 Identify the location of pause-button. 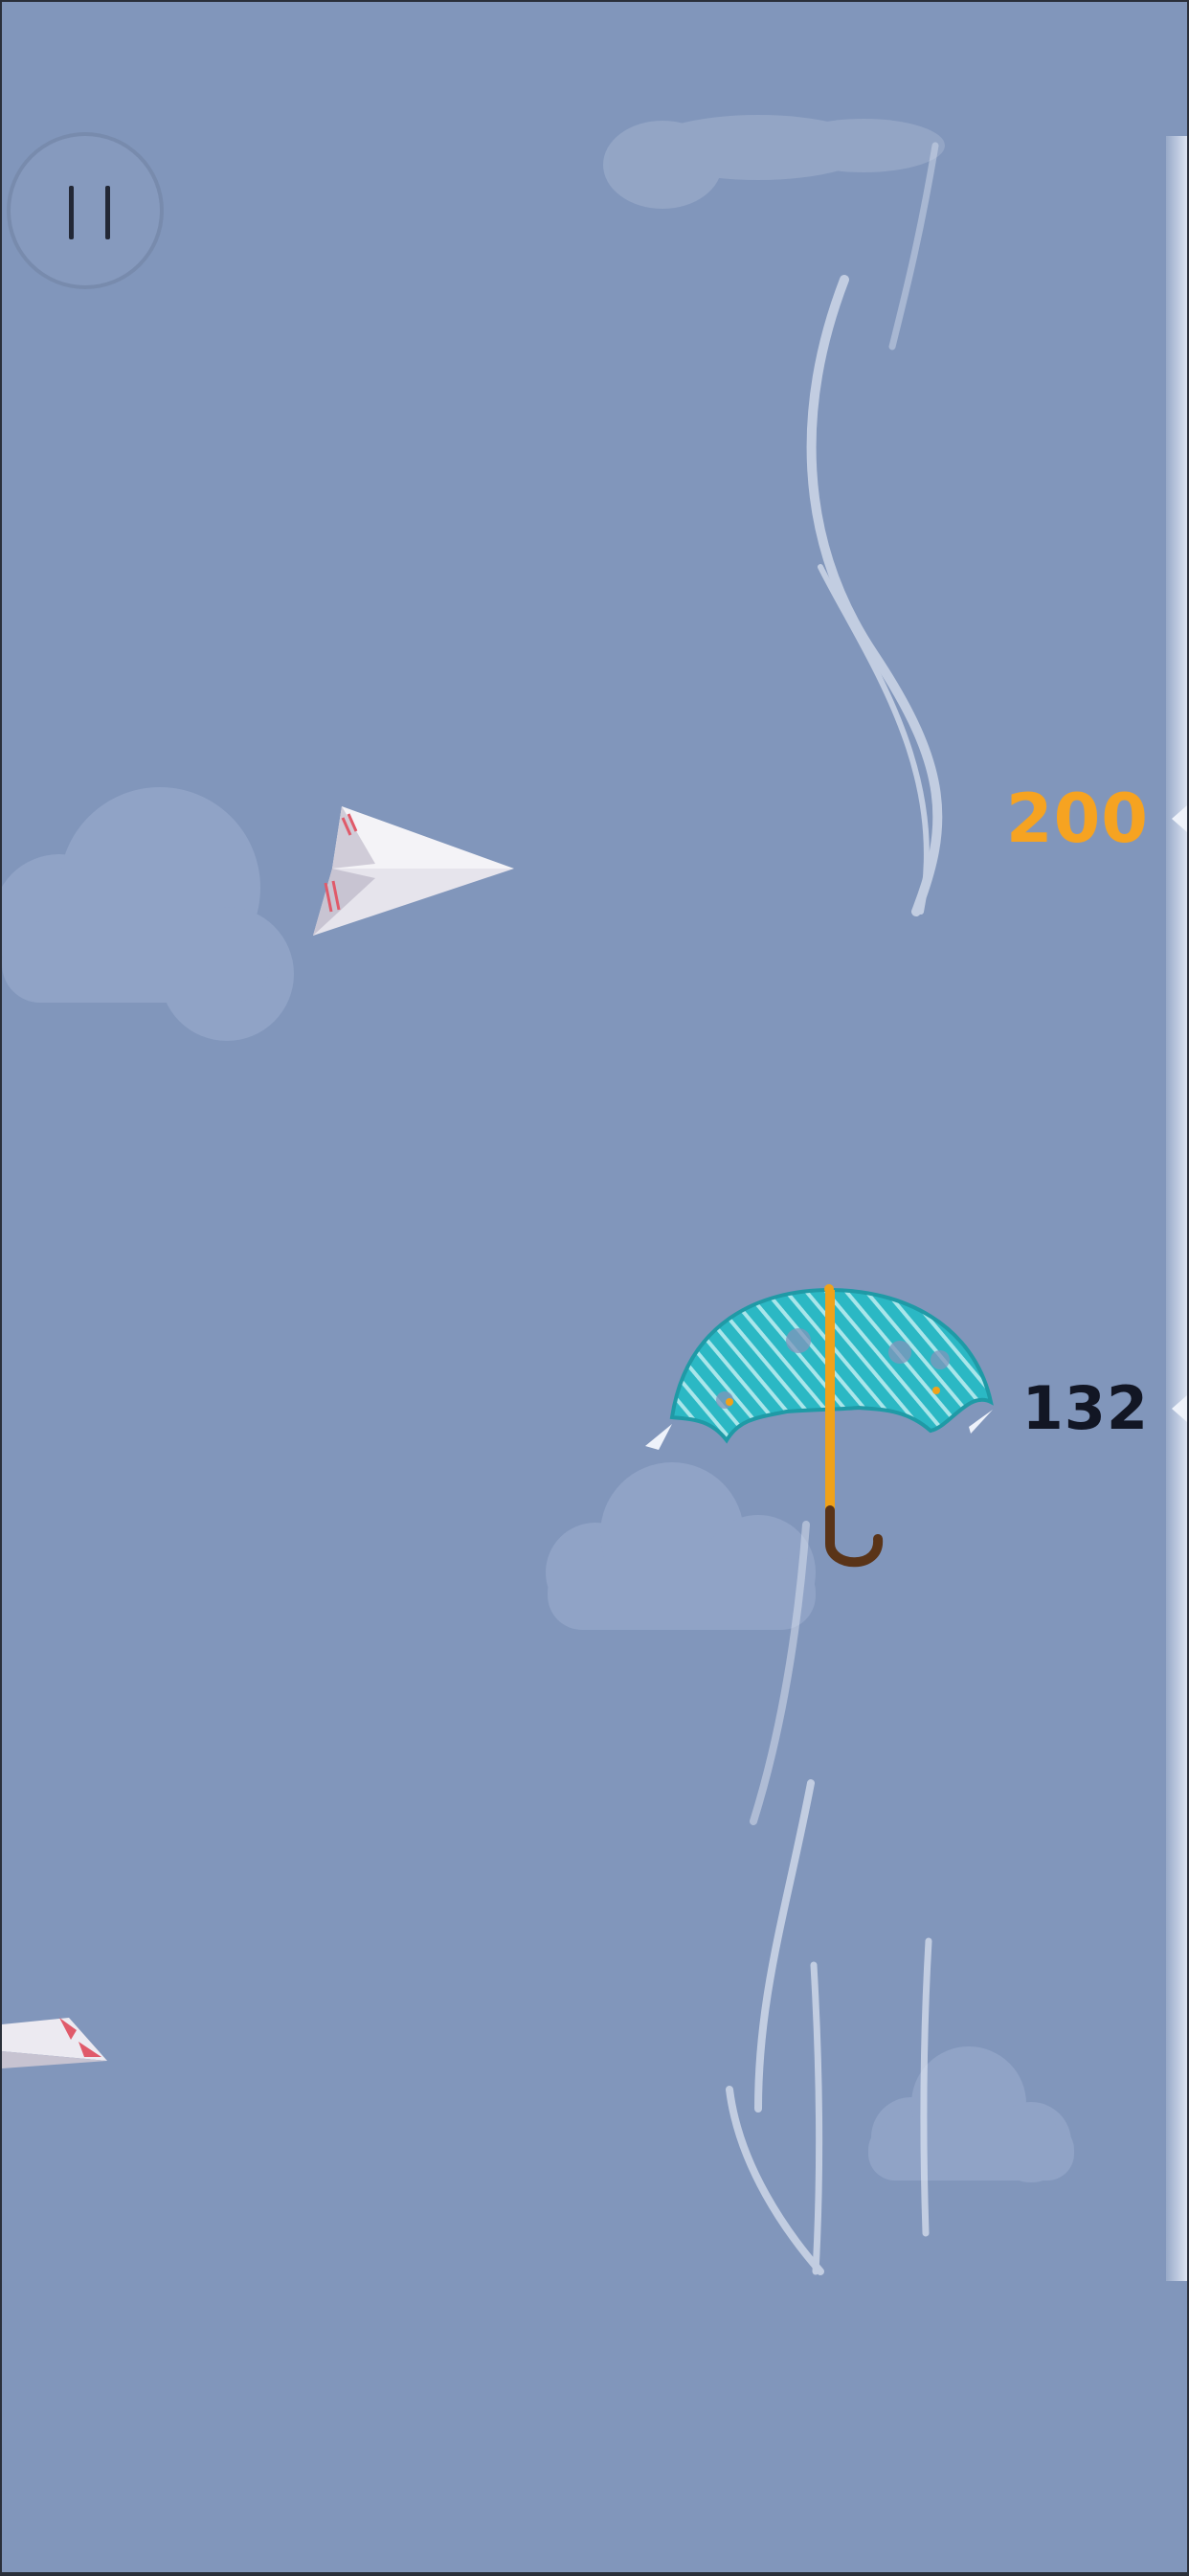
(85, 210).